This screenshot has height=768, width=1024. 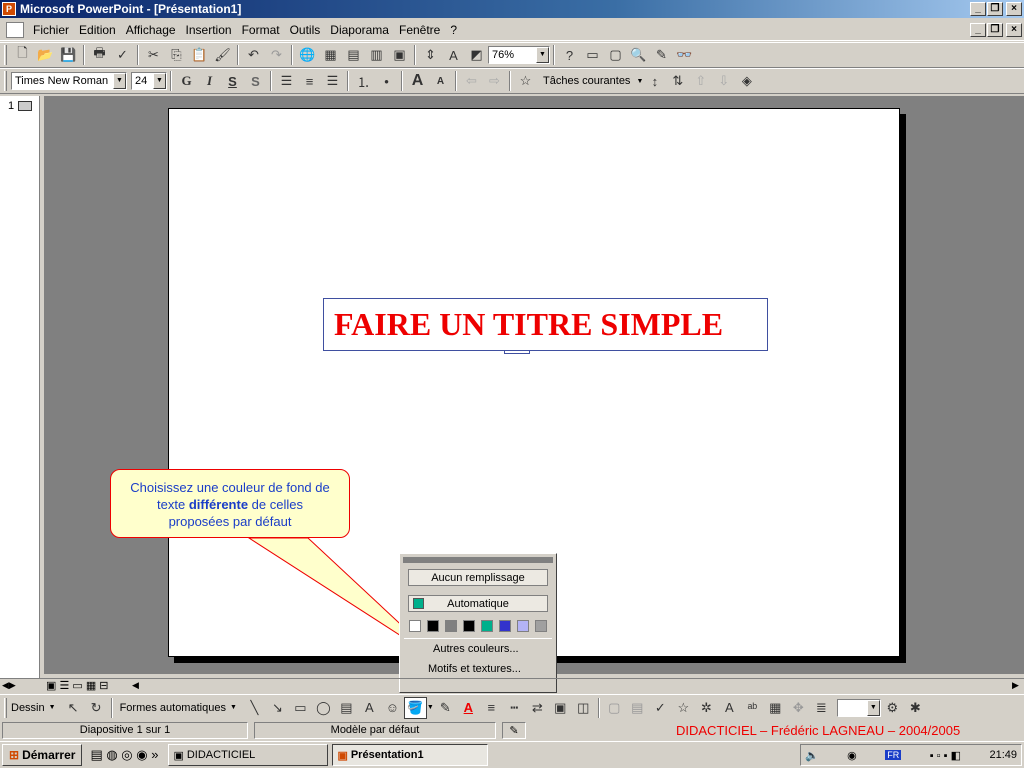 What do you see at coordinates (468, 708) in the screenshot?
I see `font-color-icon: A` at bounding box center [468, 708].